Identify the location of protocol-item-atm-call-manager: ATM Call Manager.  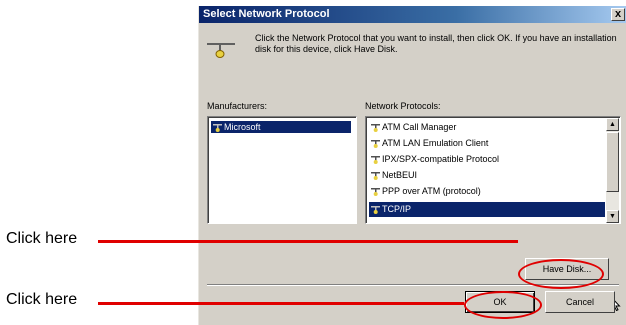
(487, 127).